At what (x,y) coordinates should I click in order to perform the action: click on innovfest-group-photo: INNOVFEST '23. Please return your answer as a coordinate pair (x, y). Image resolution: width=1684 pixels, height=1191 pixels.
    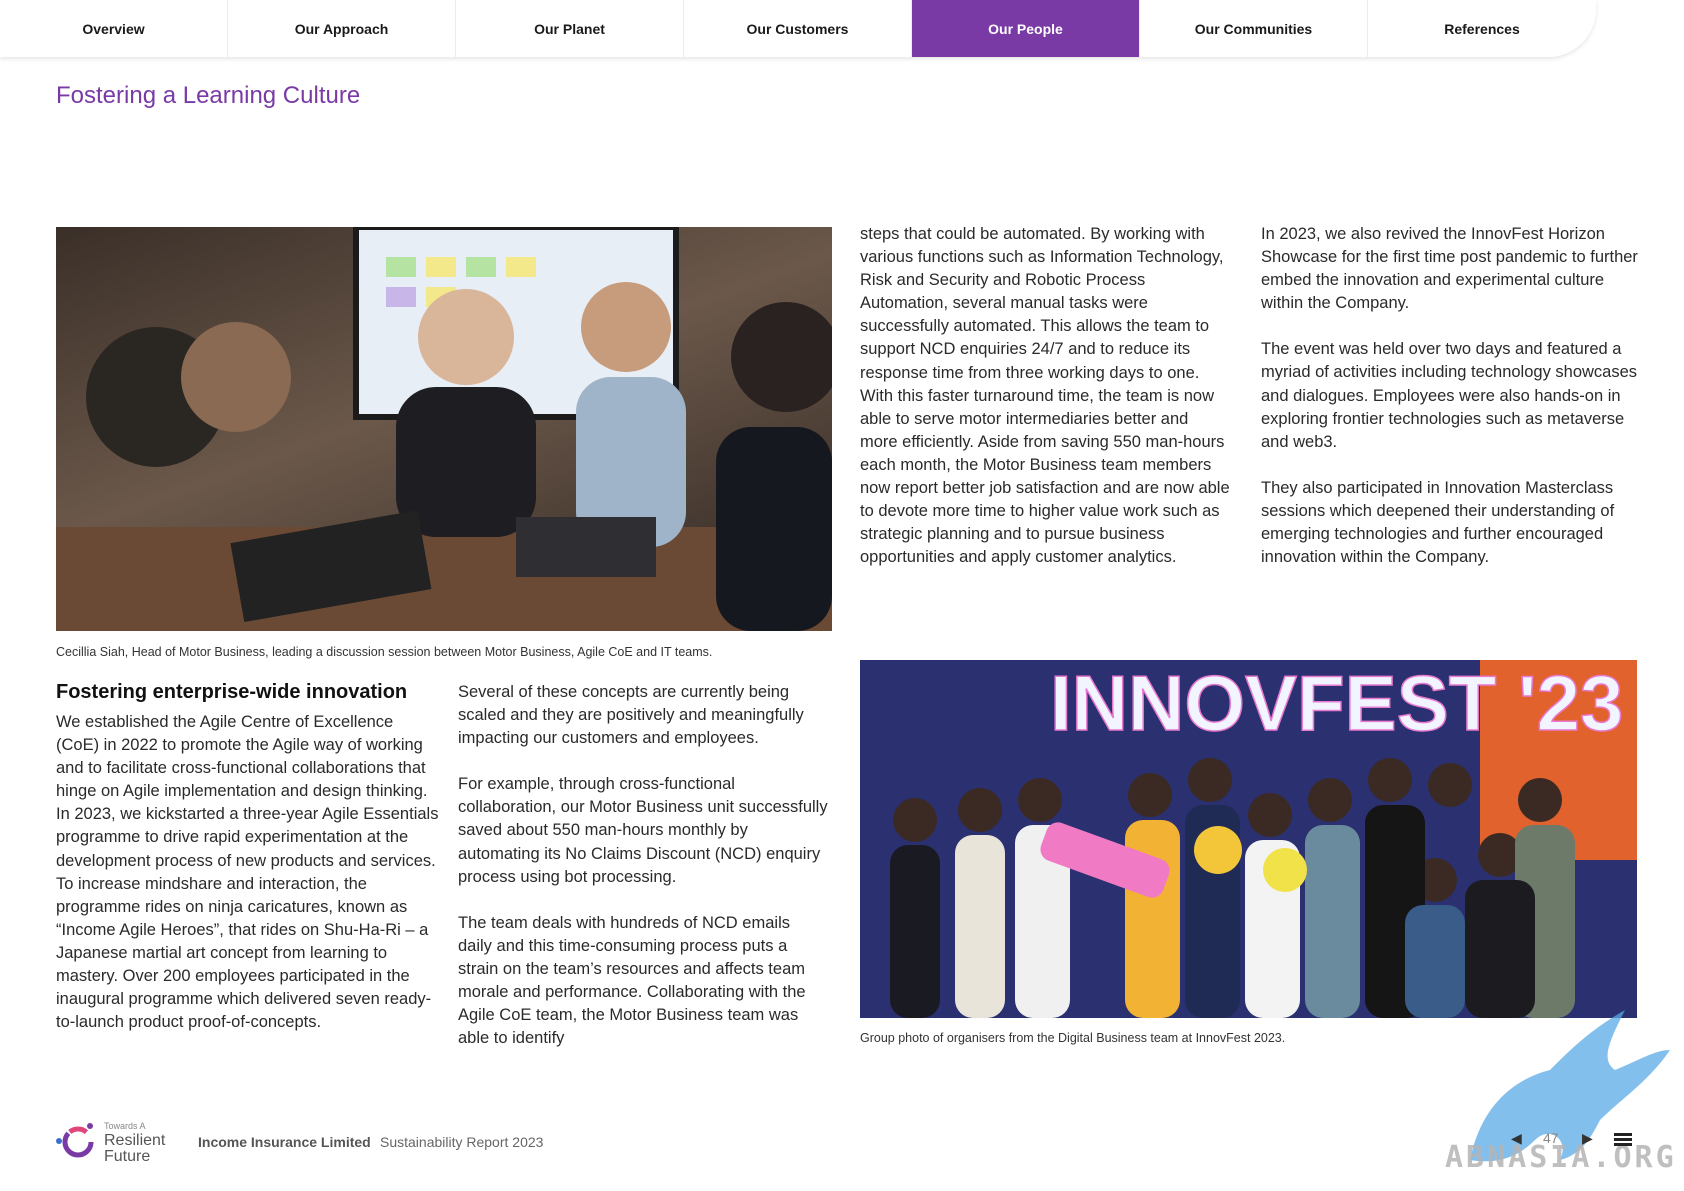
    Looking at the image, I should click on (1248, 839).